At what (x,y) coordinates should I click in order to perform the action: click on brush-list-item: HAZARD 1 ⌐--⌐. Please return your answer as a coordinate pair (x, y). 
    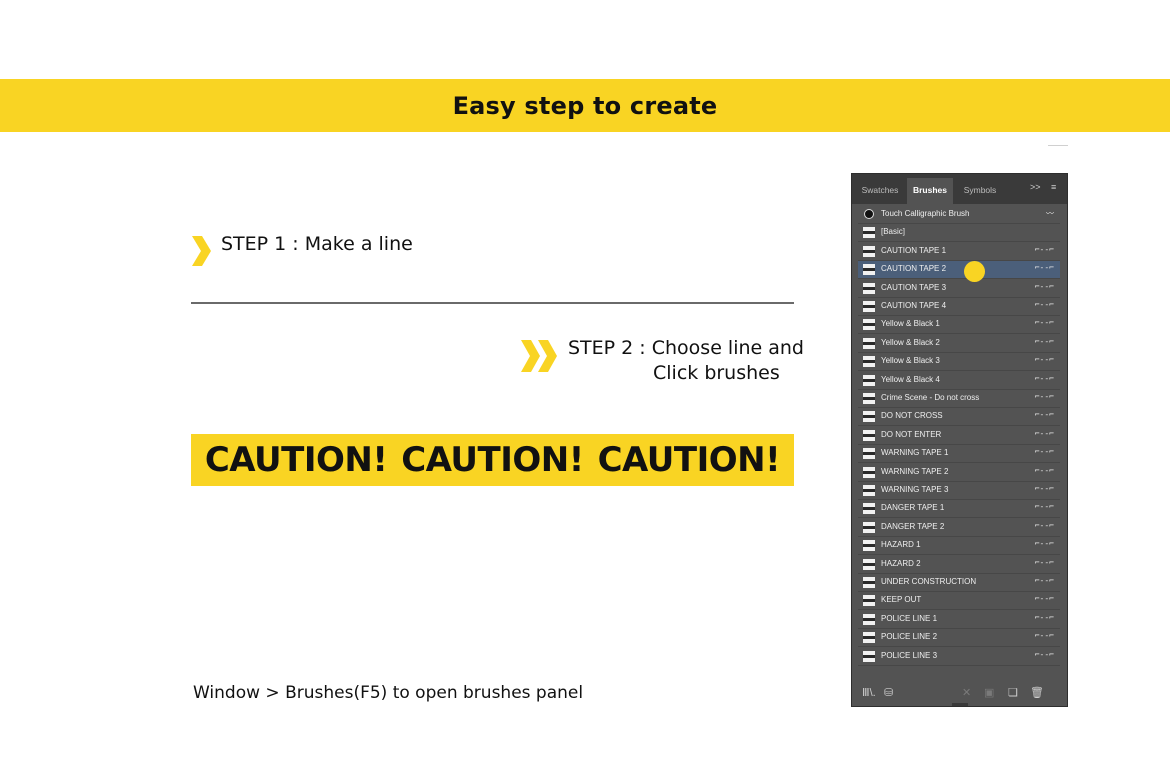
    Looking at the image, I should click on (959, 546).